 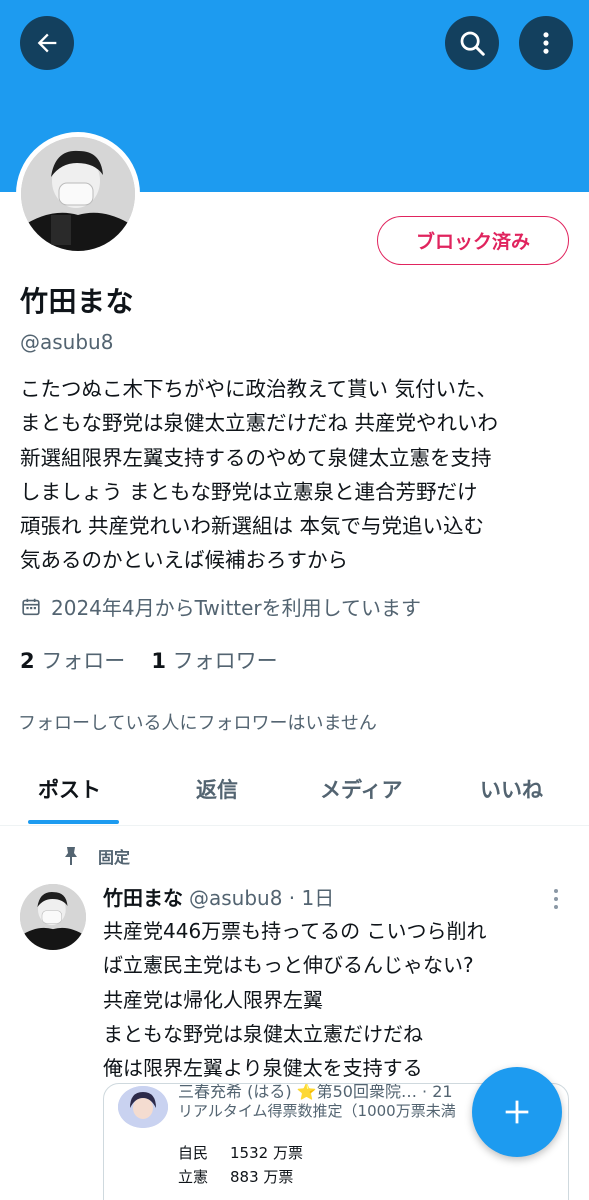 I want to click on profile-avatar, so click(x=78, y=194).